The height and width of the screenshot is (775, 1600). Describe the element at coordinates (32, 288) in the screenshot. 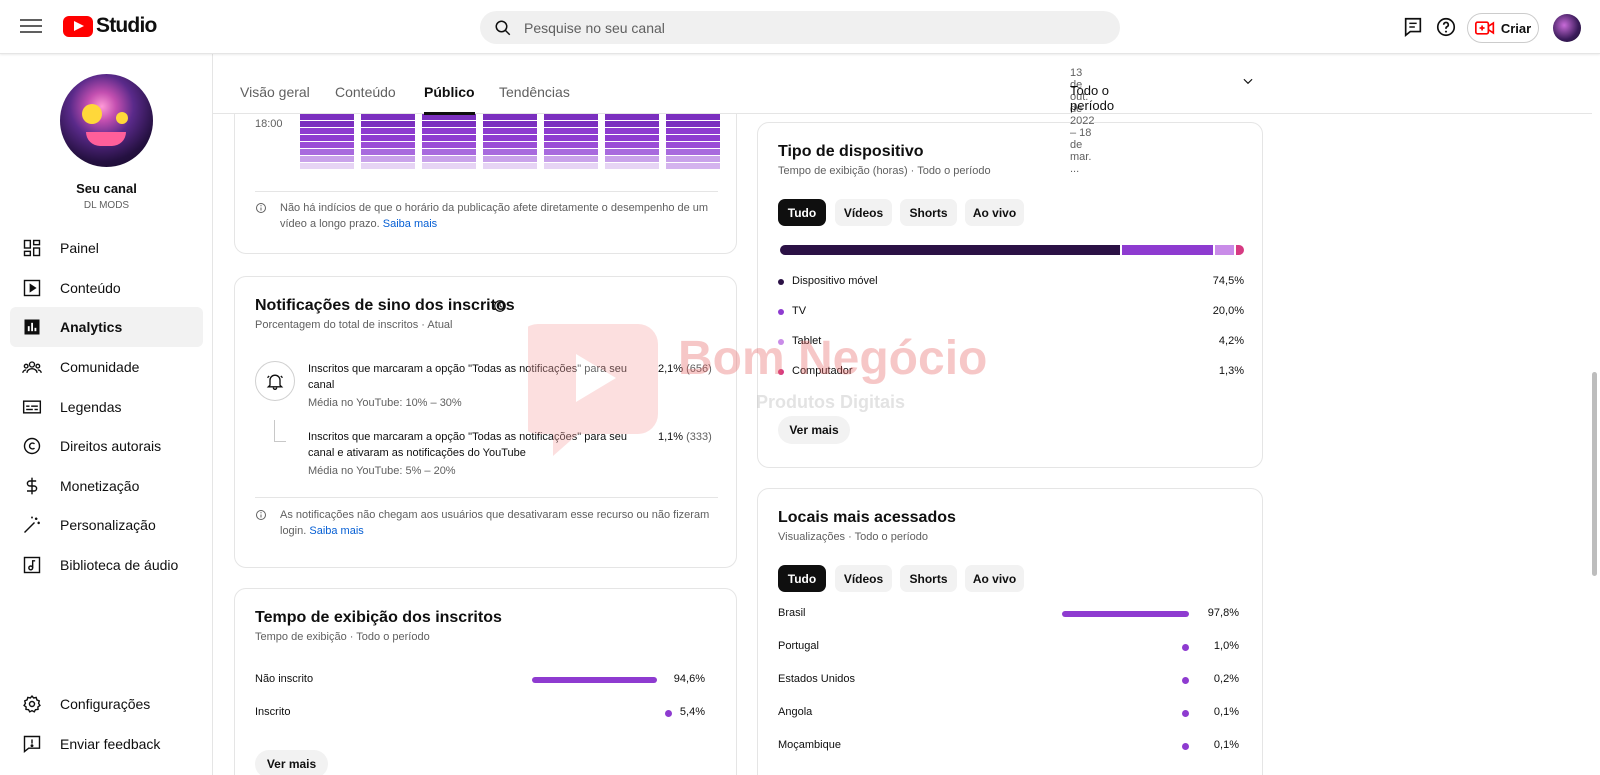

I see `content-icon` at that location.